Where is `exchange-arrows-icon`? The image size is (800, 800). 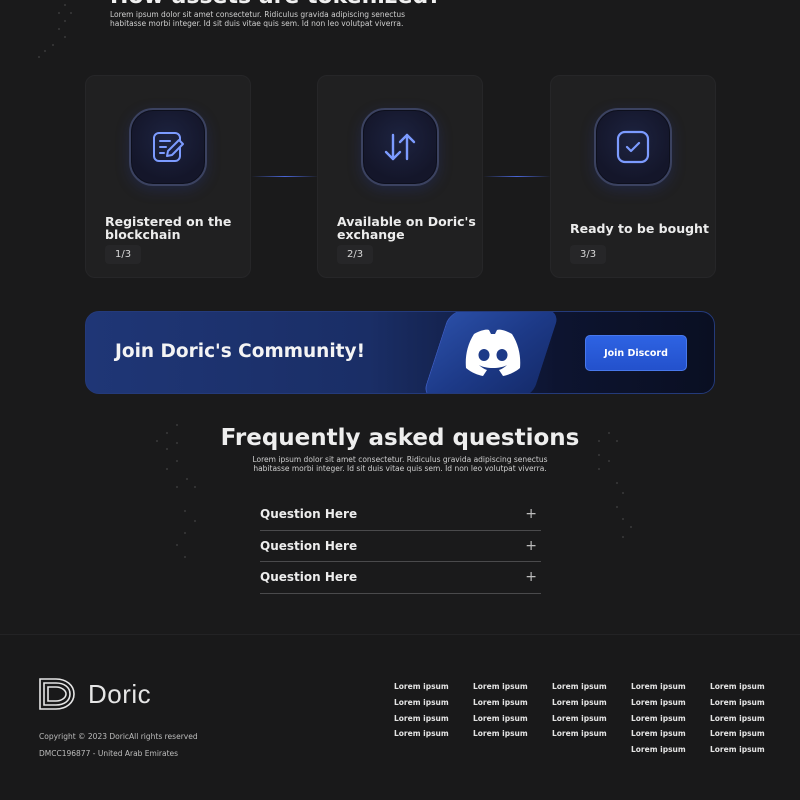 exchange-arrows-icon is located at coordinates (400, 147).